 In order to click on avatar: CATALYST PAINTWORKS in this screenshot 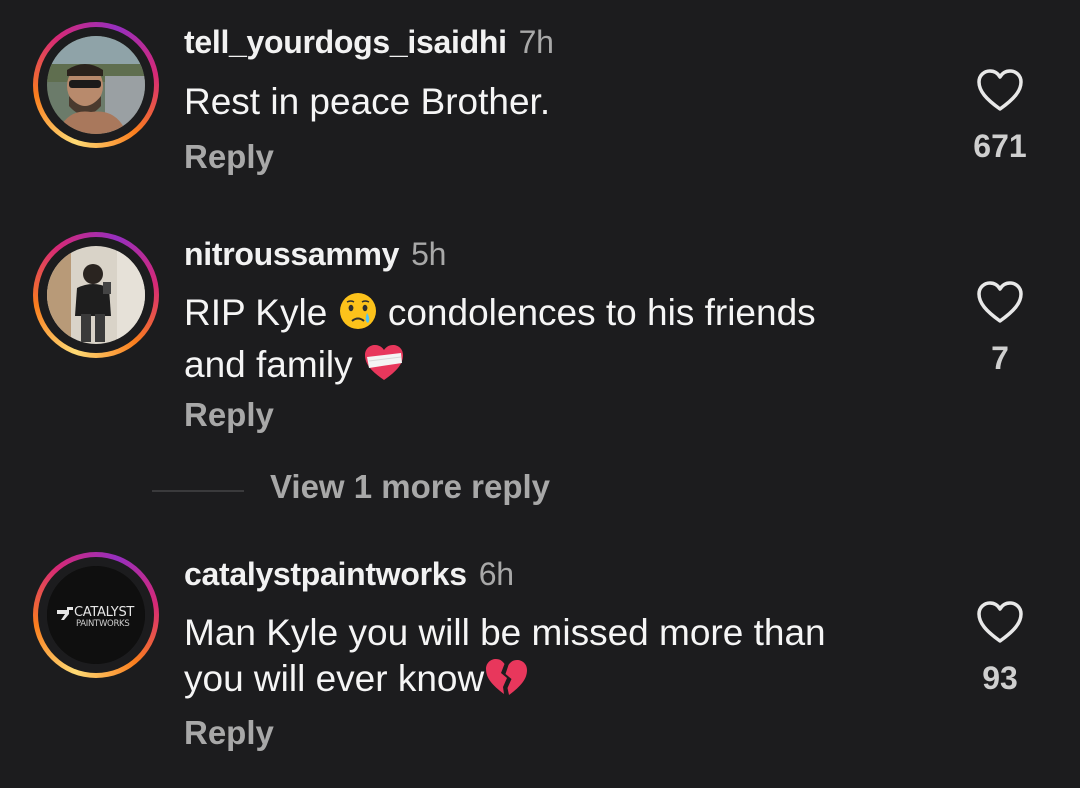, I will do `click(96, 615)`.